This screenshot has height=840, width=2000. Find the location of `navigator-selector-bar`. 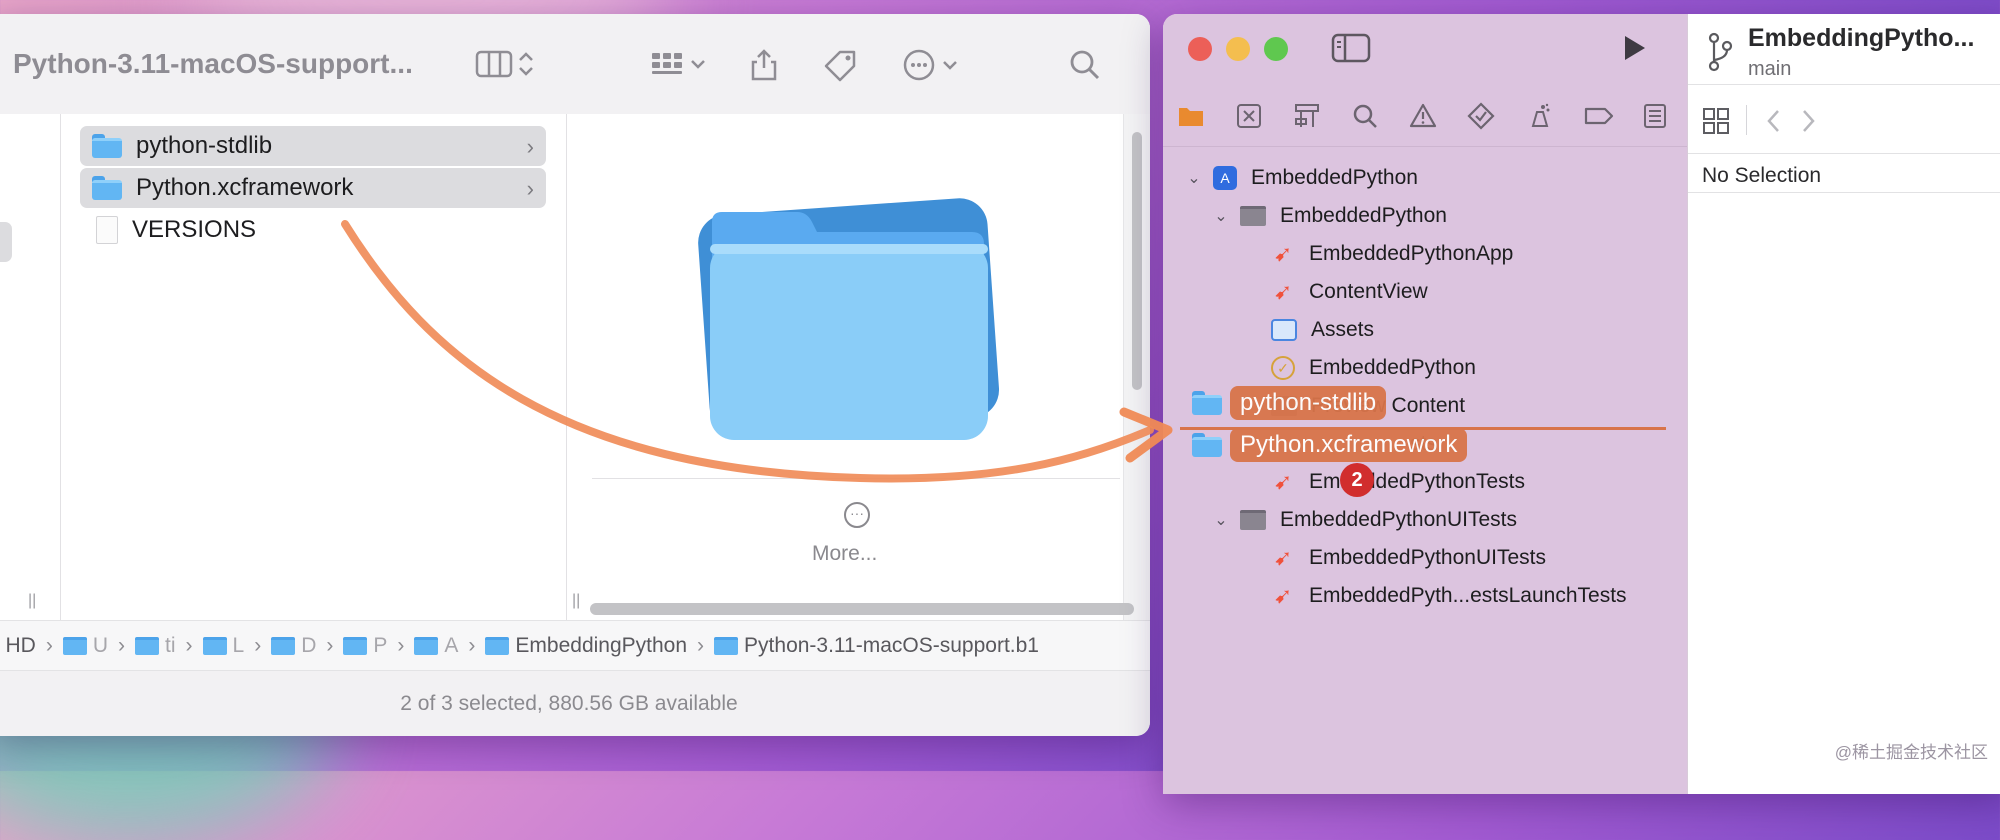

navigator-selector-bar is located at coordinates (1425, 114).